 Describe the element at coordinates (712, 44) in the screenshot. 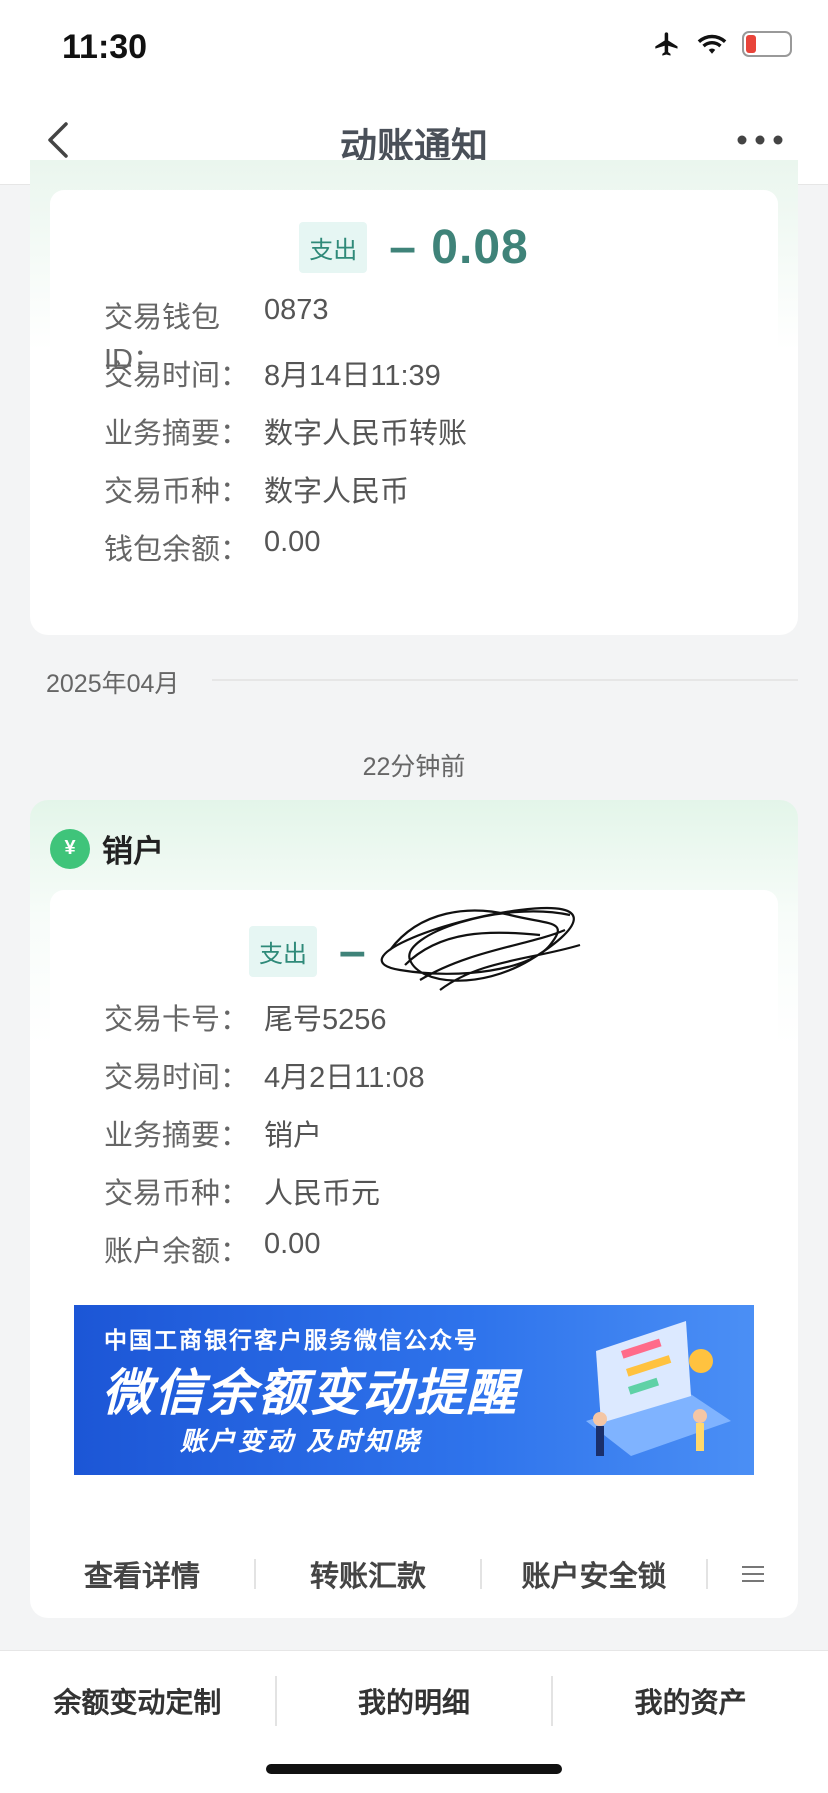

I see `wifi-icon` at that location.